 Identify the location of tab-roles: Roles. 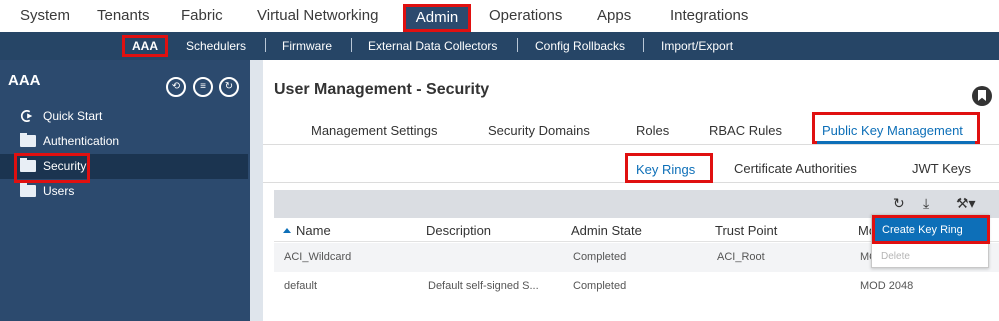
(652, 130).